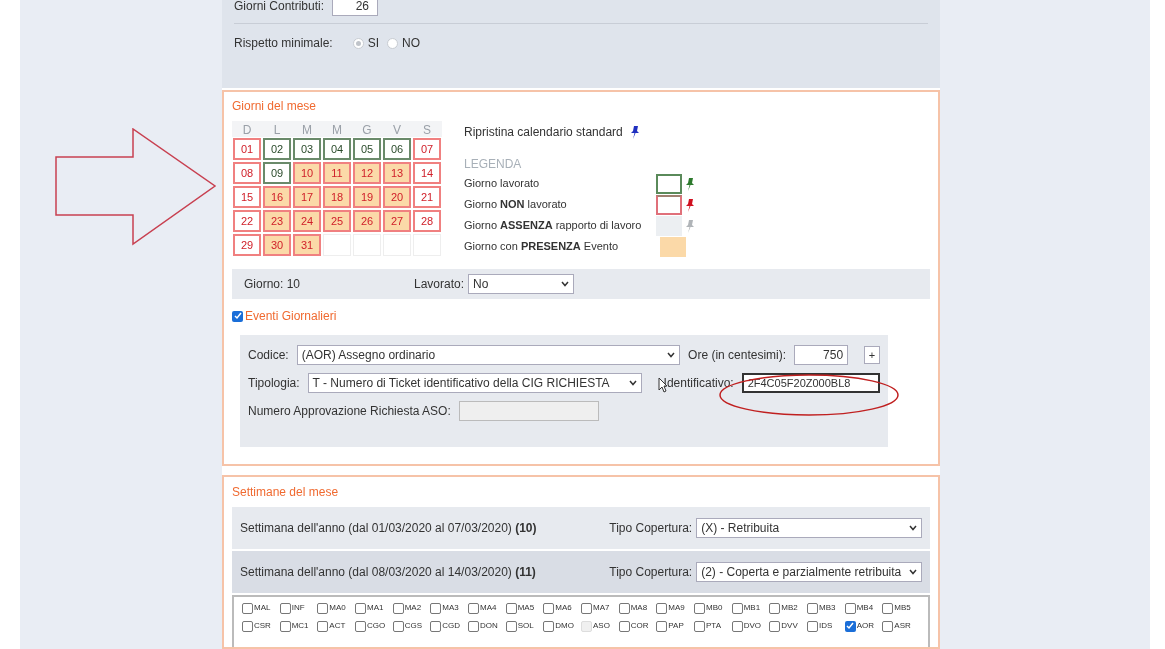  I want to click on checkbox-label: DVV, so click(789, 626).